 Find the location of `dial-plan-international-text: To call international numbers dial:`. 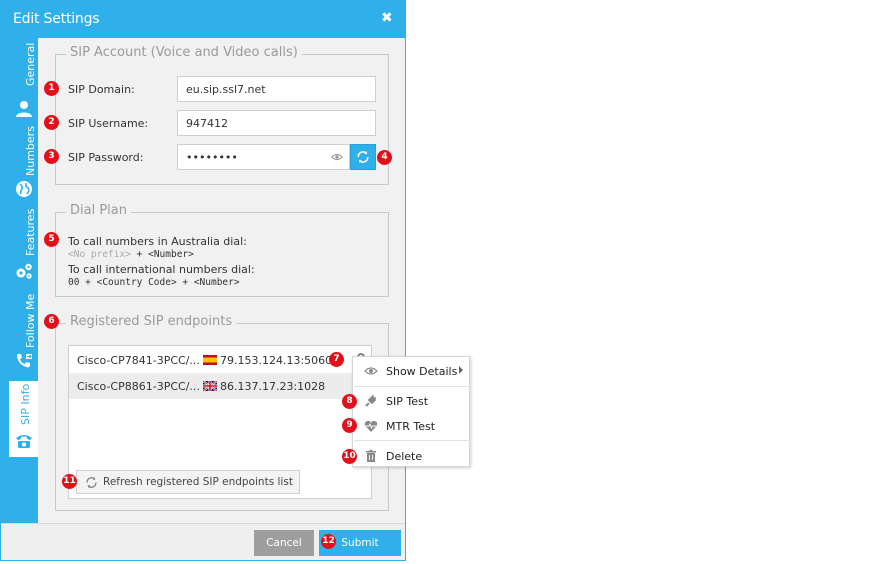

dial-plan-international-text: To call international numbers dial: is located at coordinates (161, 269).